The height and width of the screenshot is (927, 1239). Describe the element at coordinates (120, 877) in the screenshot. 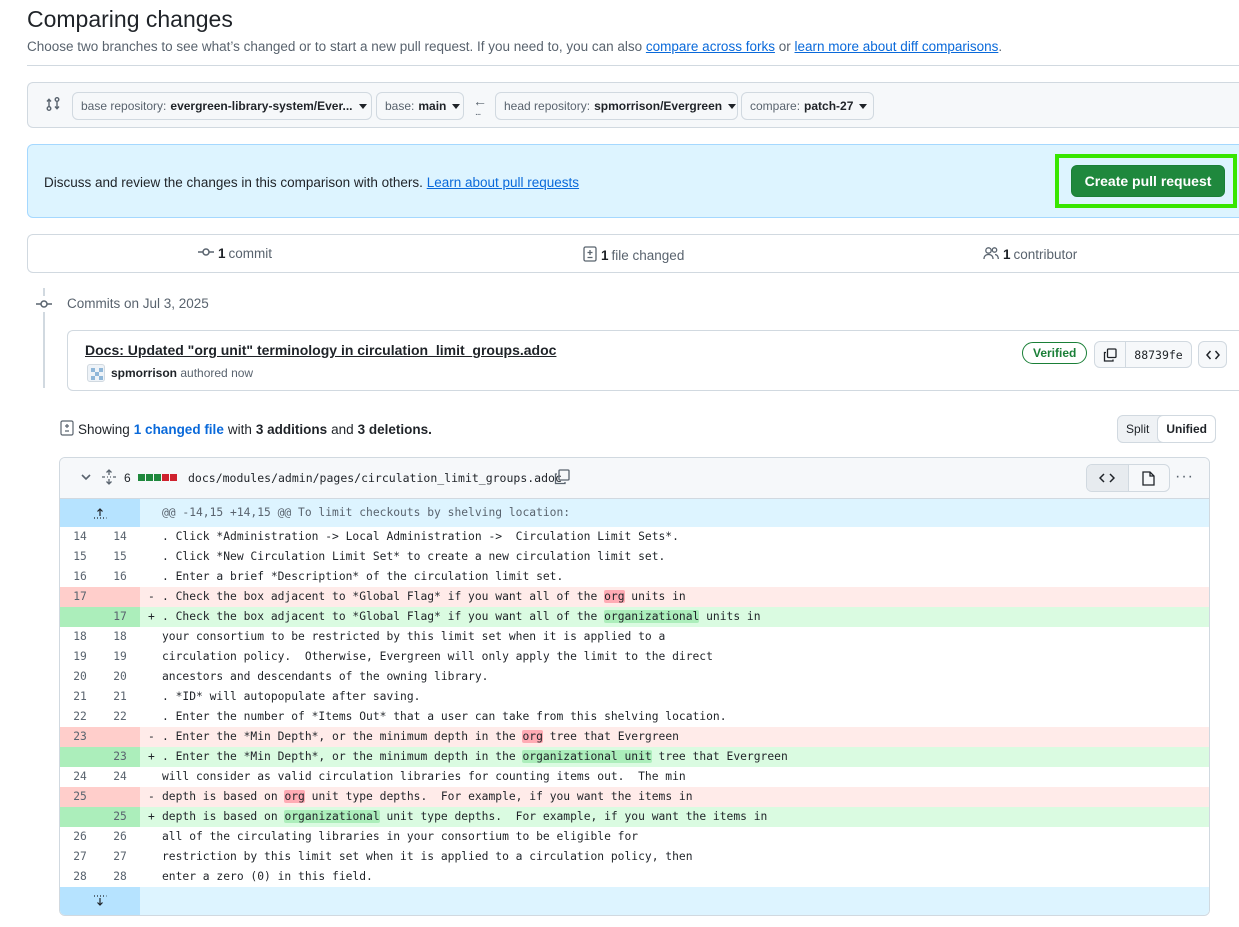

I see `new-line-number: 28` at that location.